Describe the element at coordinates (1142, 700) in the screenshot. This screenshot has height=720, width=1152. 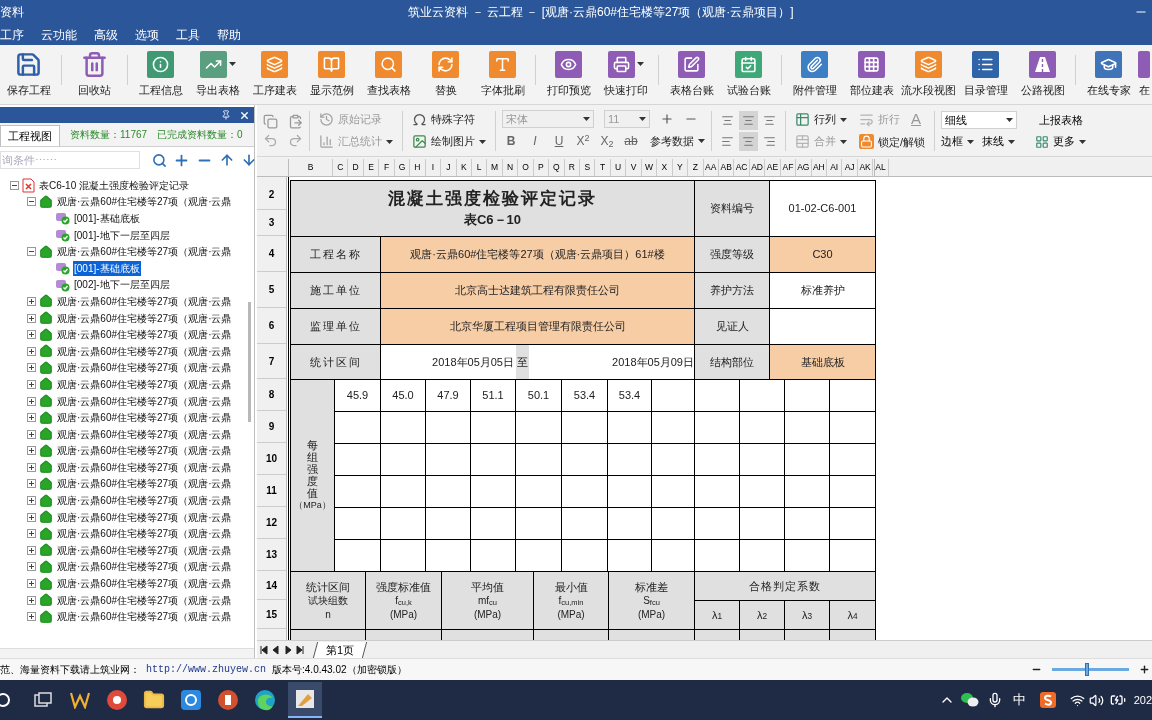
I see `clock: 202` at that location.